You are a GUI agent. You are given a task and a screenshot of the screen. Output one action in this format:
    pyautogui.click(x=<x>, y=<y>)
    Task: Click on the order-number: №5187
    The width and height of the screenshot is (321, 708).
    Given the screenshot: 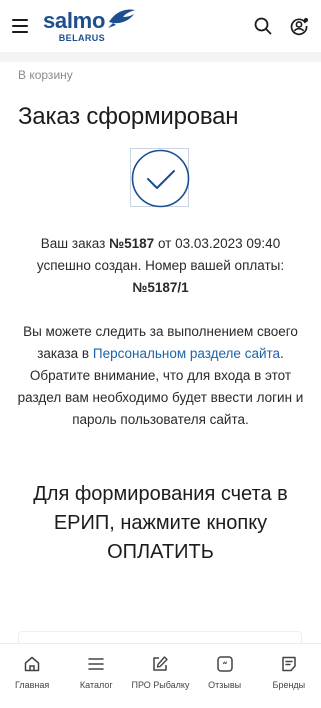 What is the action you would take?
    pyautogui.click(x=132, y=243)
    